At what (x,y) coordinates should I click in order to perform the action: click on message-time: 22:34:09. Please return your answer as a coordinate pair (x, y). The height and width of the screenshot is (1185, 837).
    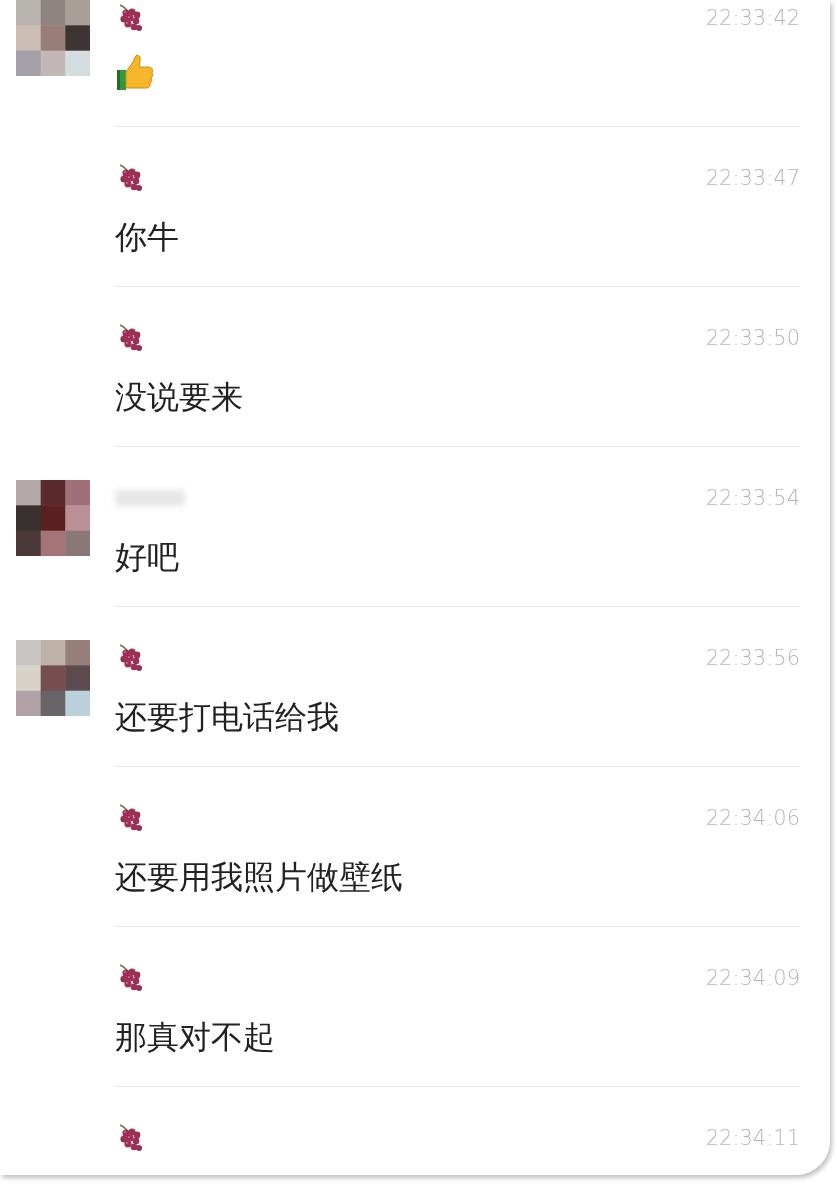
    Looking at the image, I should click on (752, 978).